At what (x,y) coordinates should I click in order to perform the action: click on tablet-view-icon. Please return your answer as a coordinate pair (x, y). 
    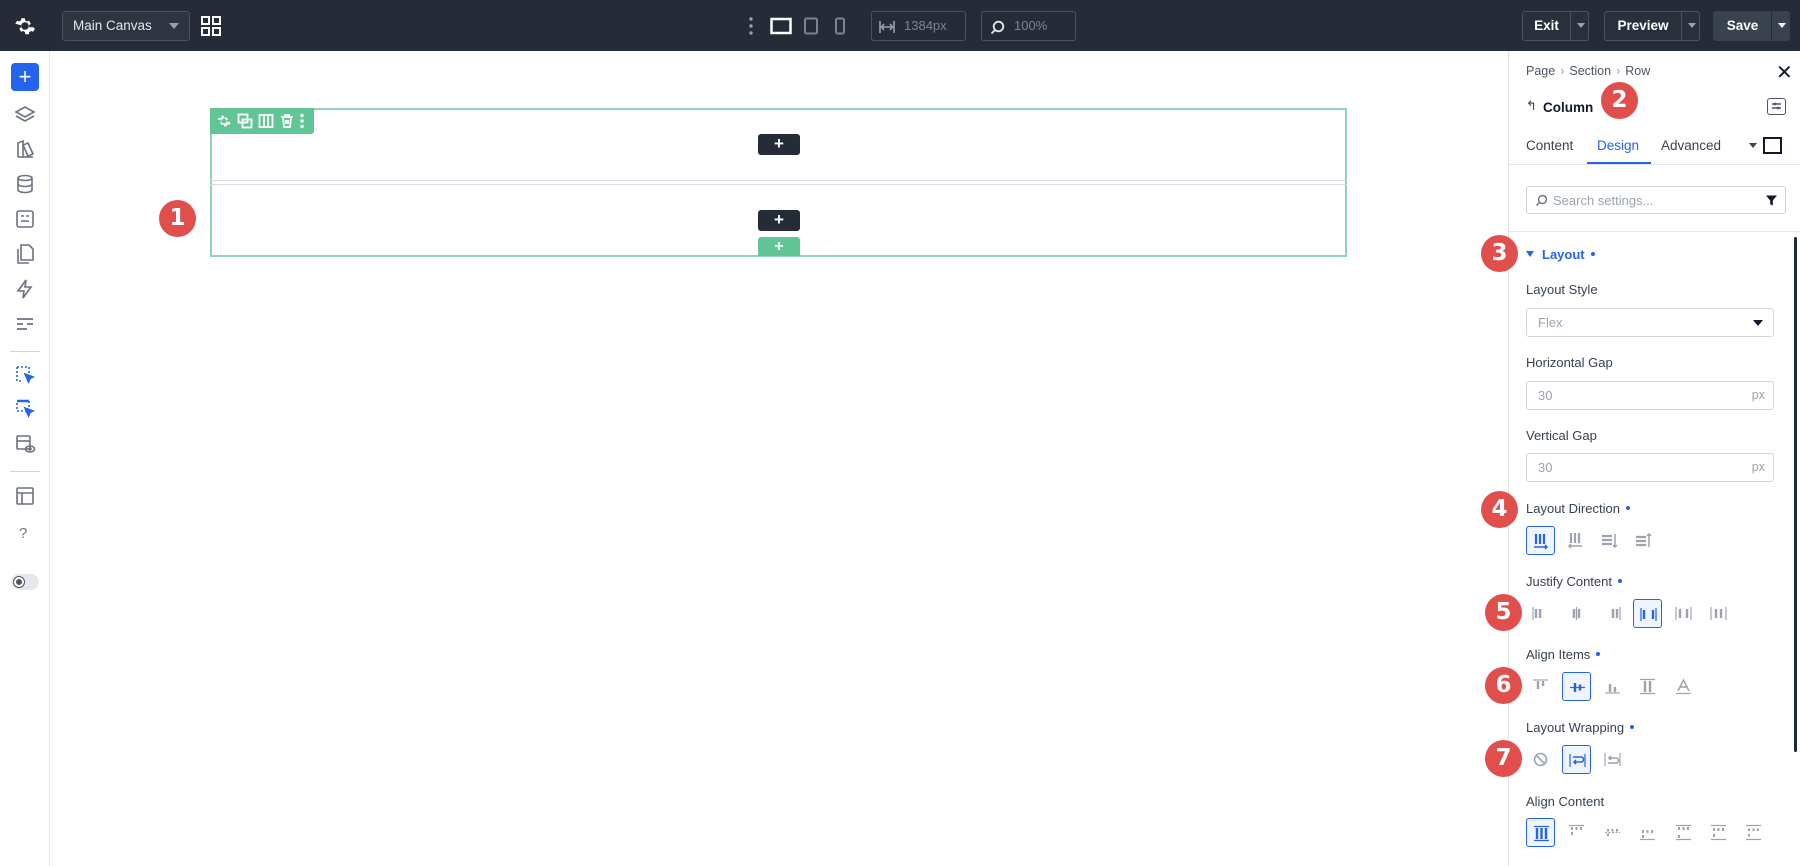
    Looking at the image, I should click on (811, 26).